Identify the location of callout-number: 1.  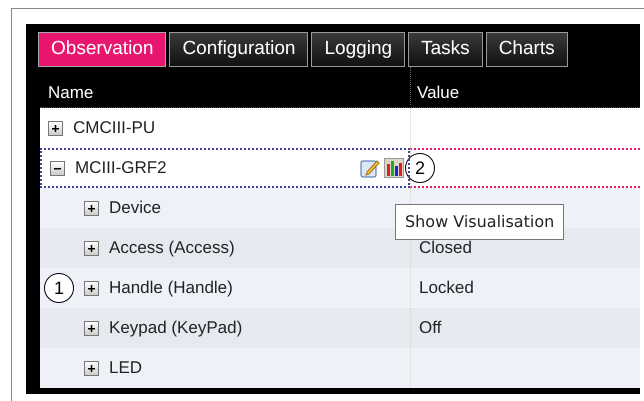
(59, 288).